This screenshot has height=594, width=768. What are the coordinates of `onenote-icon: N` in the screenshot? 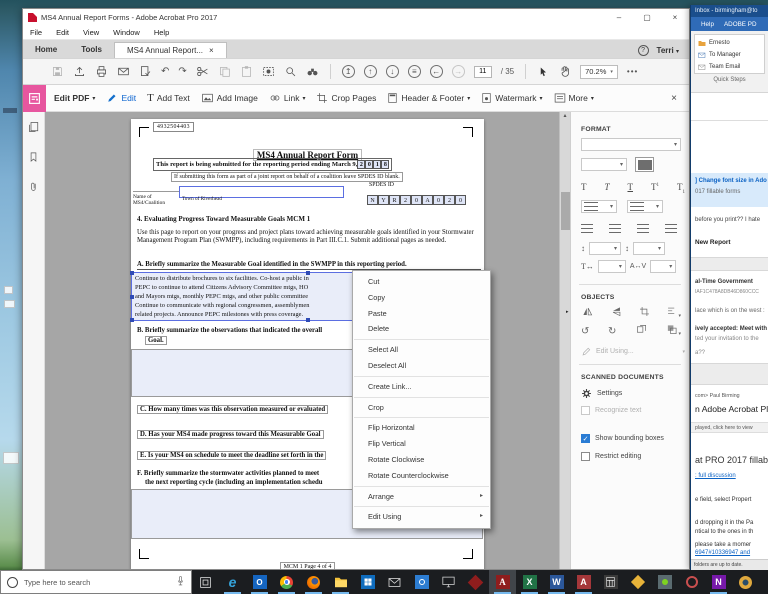 It's located at (718, 582).